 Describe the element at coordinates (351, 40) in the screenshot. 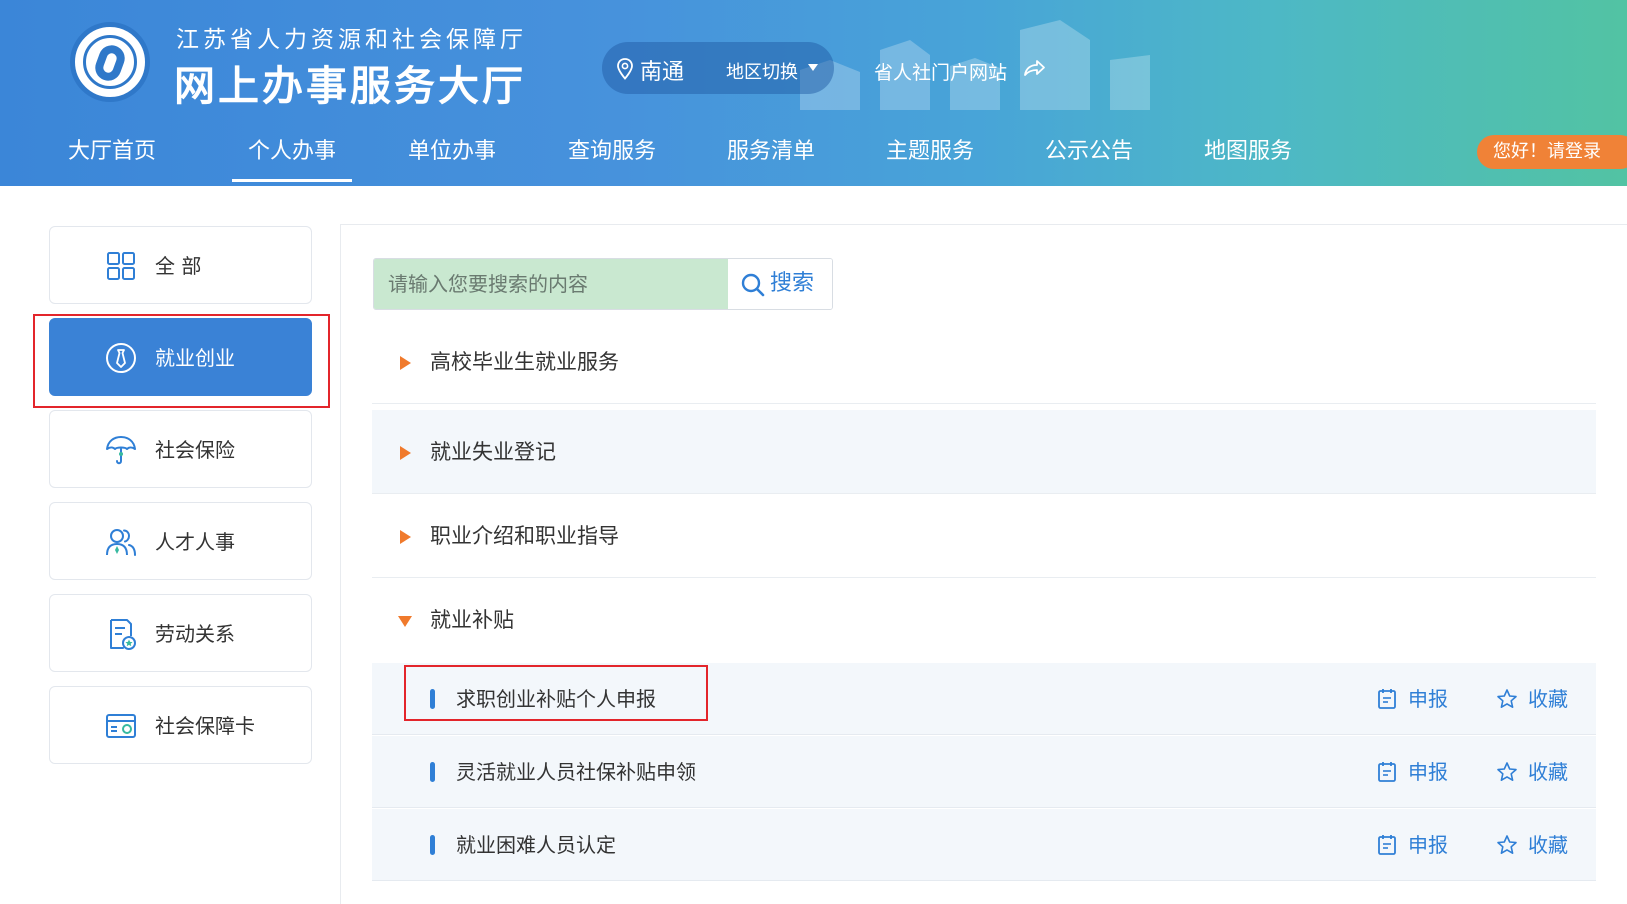

I see `org-subtitle: 江苏省人力资源和社会保障厅` at that location.